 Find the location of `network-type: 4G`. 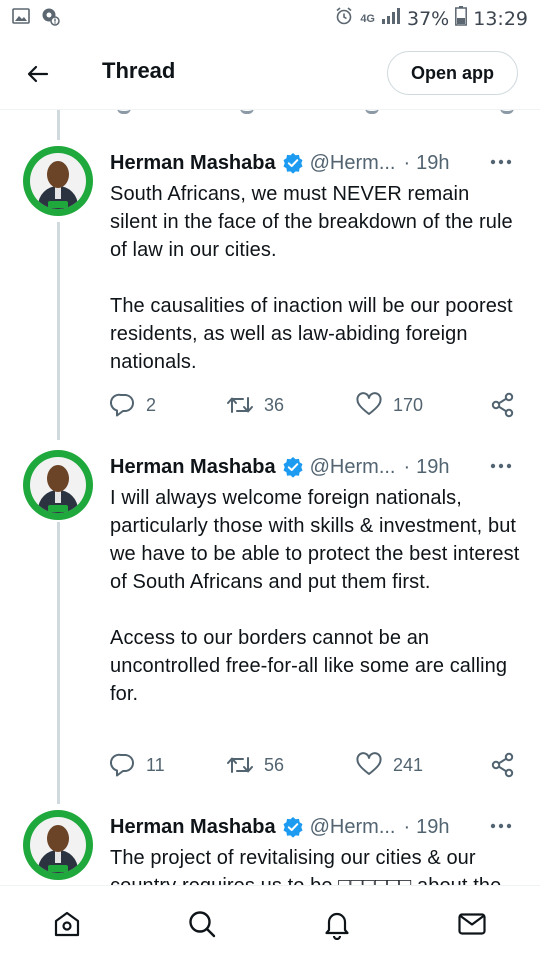

network-type: 4G is located at coordinates (367, 19).